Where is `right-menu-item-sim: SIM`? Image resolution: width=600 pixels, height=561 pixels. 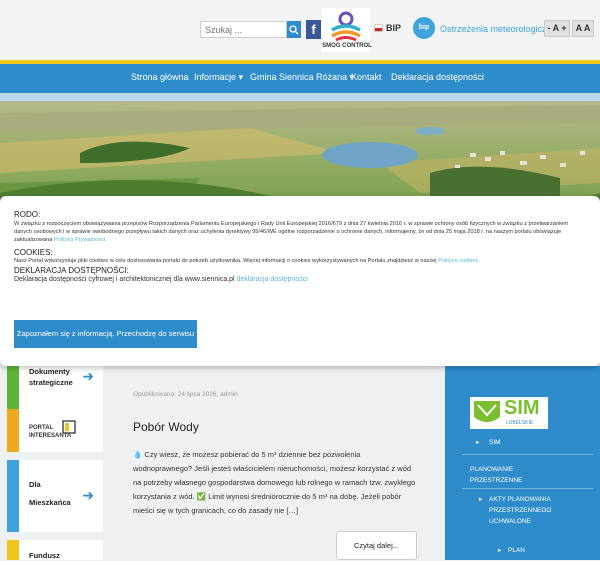
right-menu-item-sim: SIM is located at coordinates (495, 442).